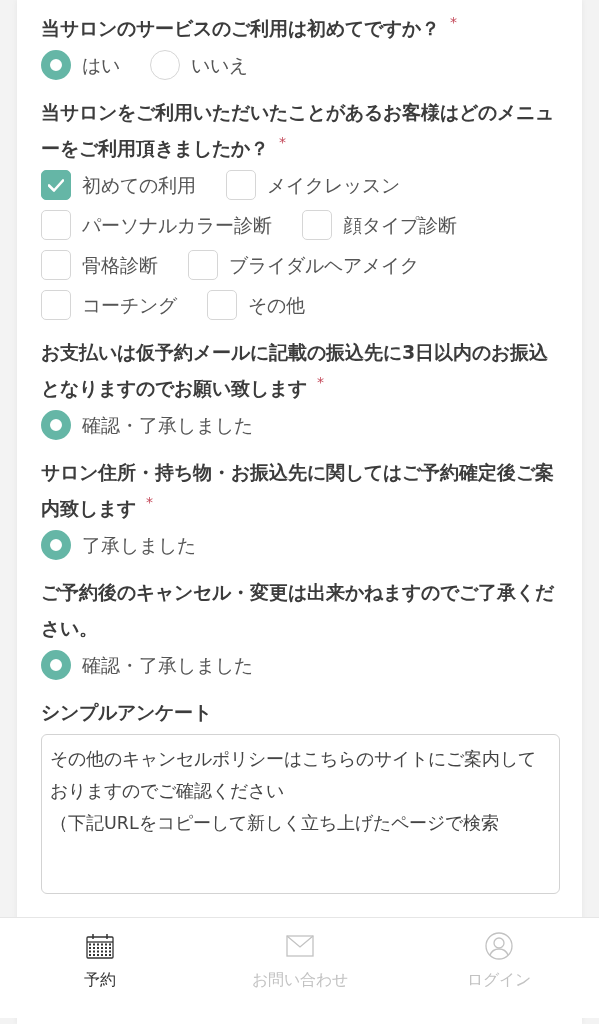  What do you see at coordinates (249, 27) in the screenshot?
I see `question-title: 当サロンのサービスのご利用は初めてですか？$^{*}$` at bounding box center [249, 27].